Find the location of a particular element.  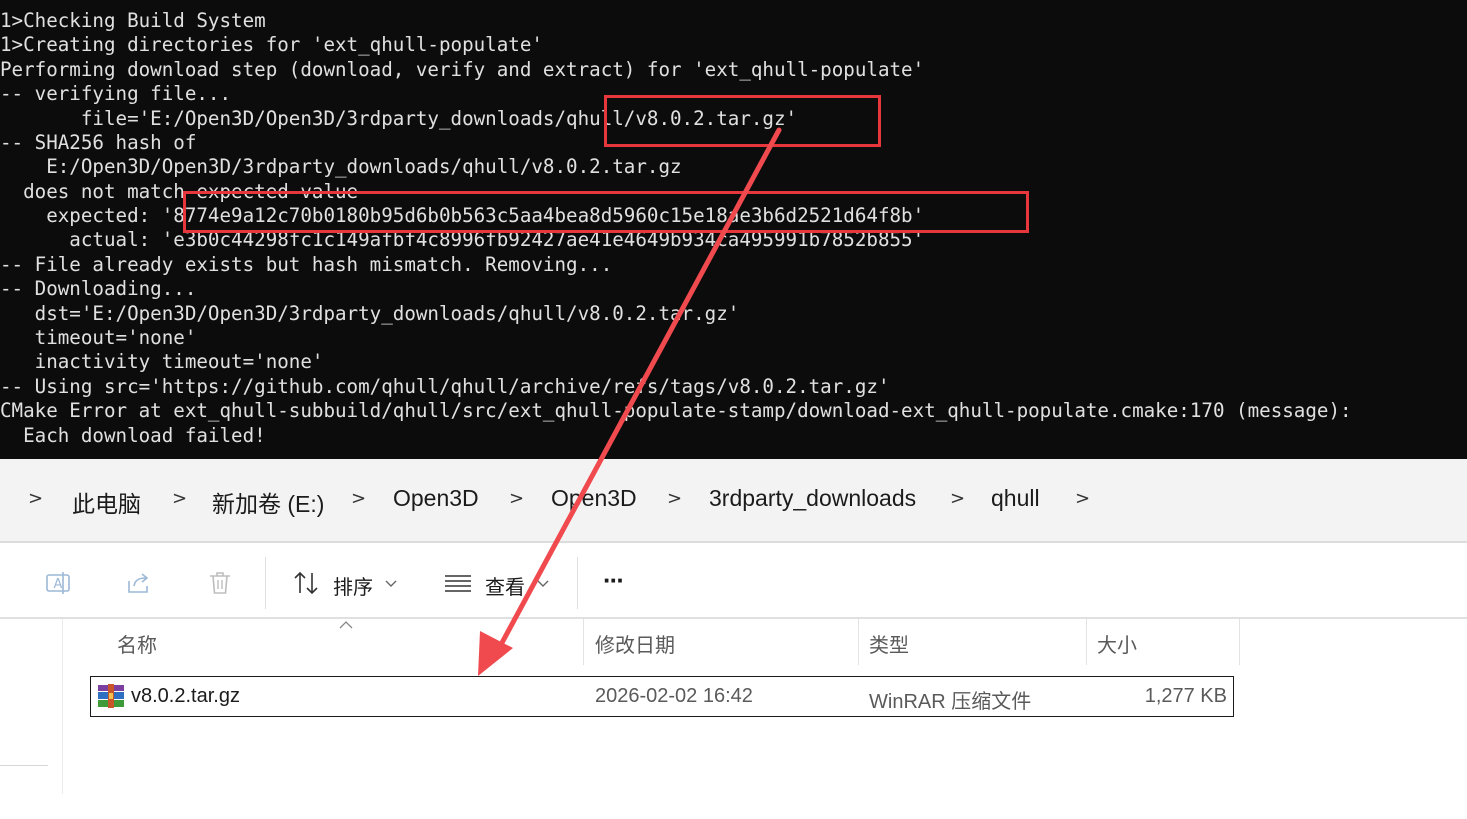

breadcrumb-item-3rdparty-downloads: 3rdparty_downloads is located at coordinates (812, 498).